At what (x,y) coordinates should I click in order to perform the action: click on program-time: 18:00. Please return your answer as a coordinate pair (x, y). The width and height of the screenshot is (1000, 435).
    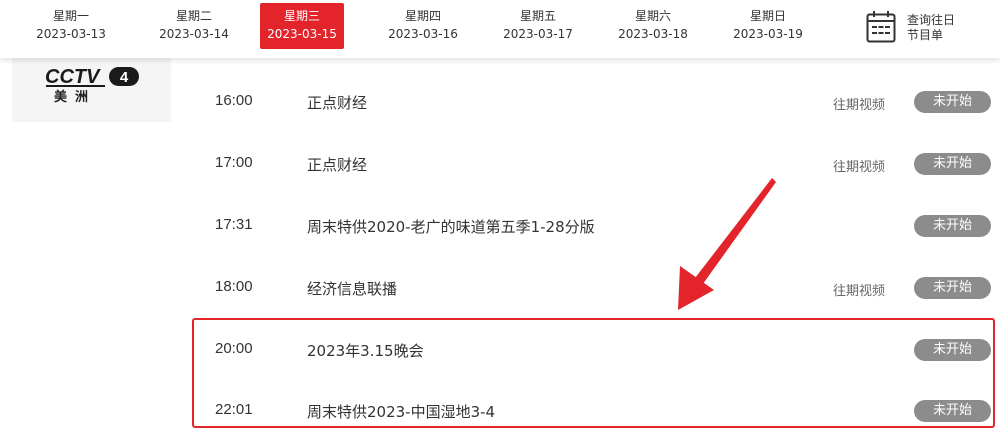
    Looking at the image, I should click on (234, 286).